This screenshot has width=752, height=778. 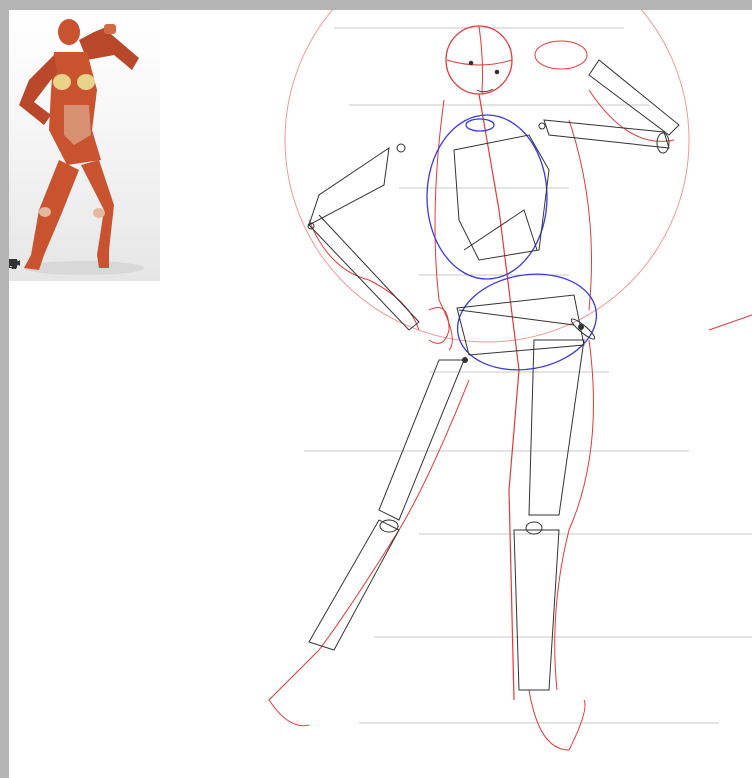 I want to click on layout-icon, so click(x=37, y=268).